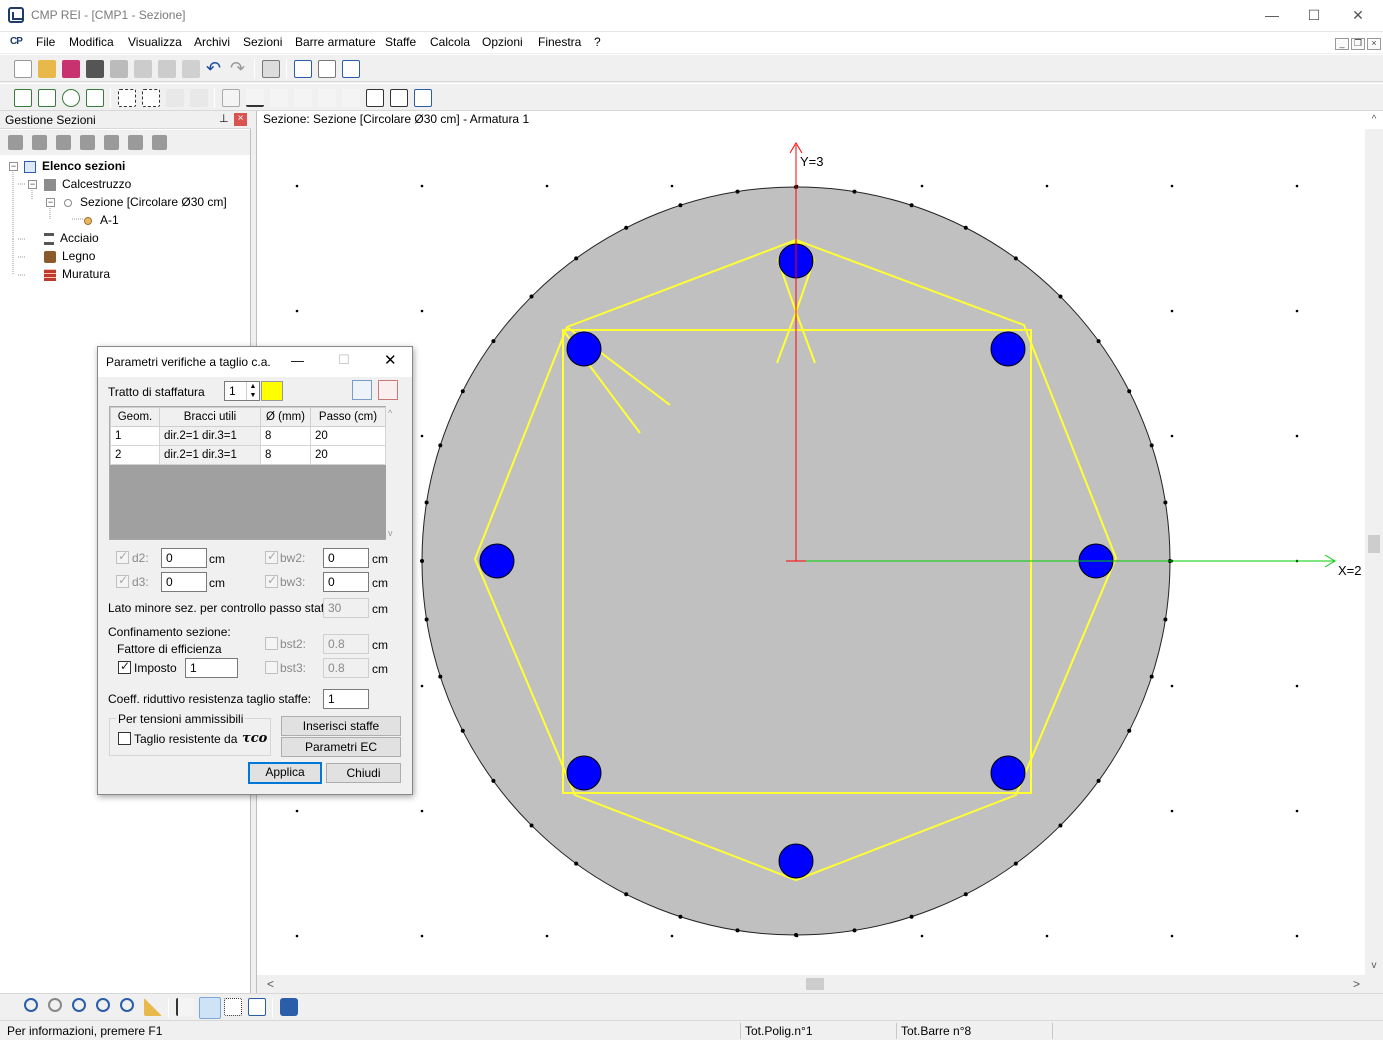  What do you see at coordinates (23, 98) in the screenshot?
I see `new-section-icon` at bounding box center [23, 98].